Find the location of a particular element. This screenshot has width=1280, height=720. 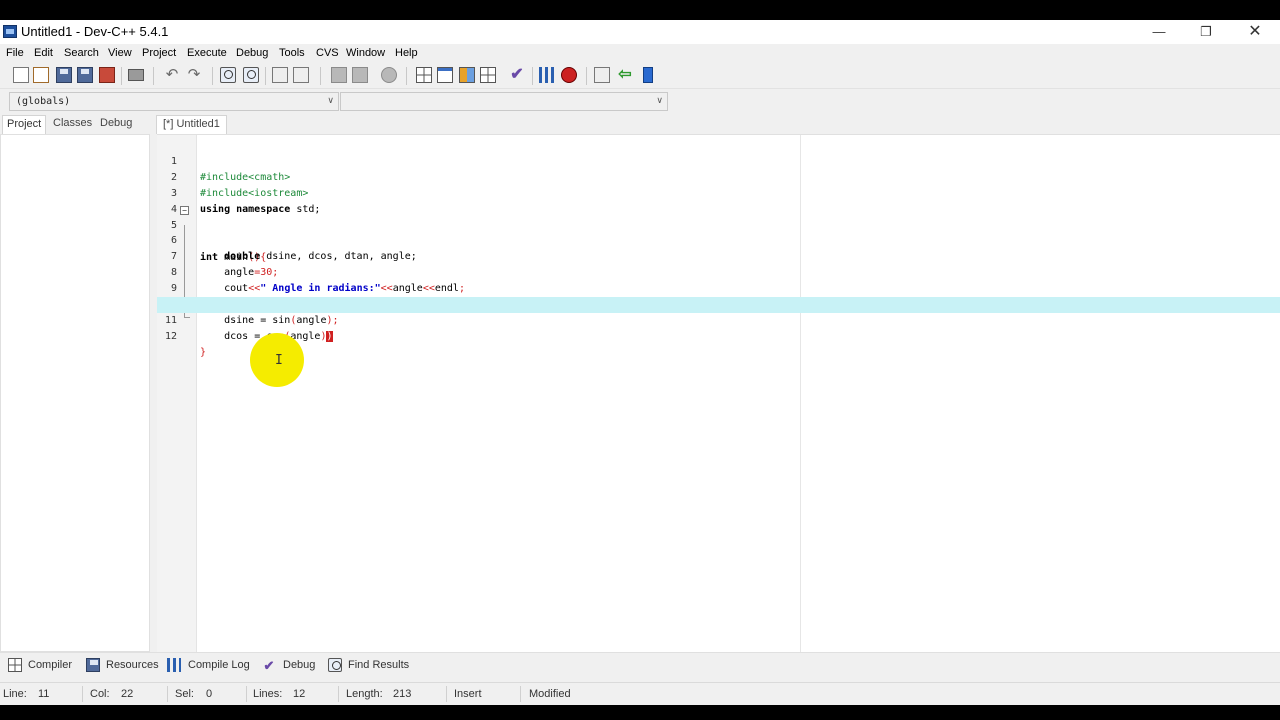

tab-compiler: Compiler is located at coordinates (50, 665).